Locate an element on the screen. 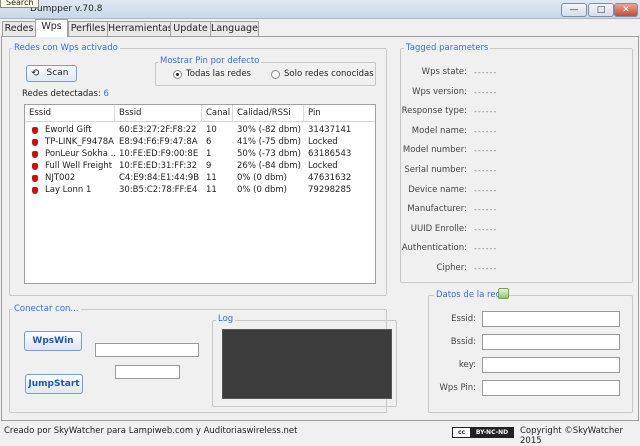 The height and width of the screenshot is (446, 640). table-cell: 60:E3:27:2F:F8:22 is located at coordinates (158, 130).